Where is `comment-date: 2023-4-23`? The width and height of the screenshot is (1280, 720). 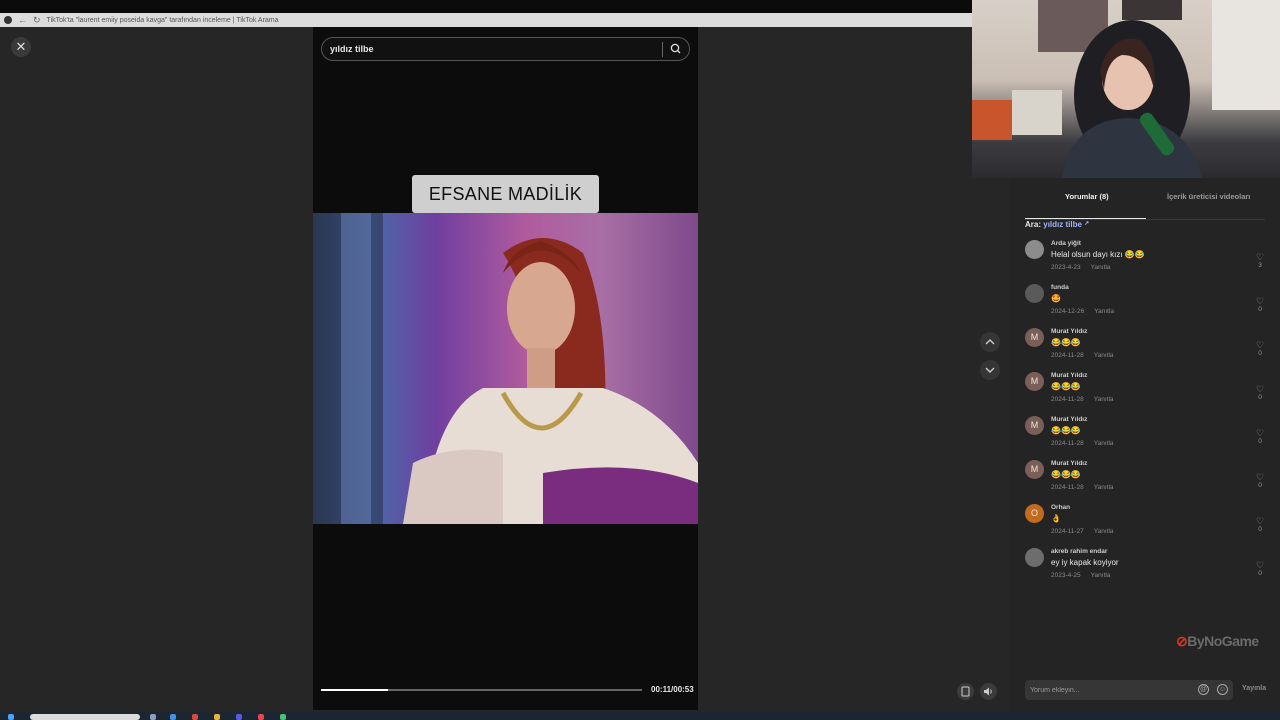
comment-date: 2023-4-23 is located at coordinates (1066, 267).